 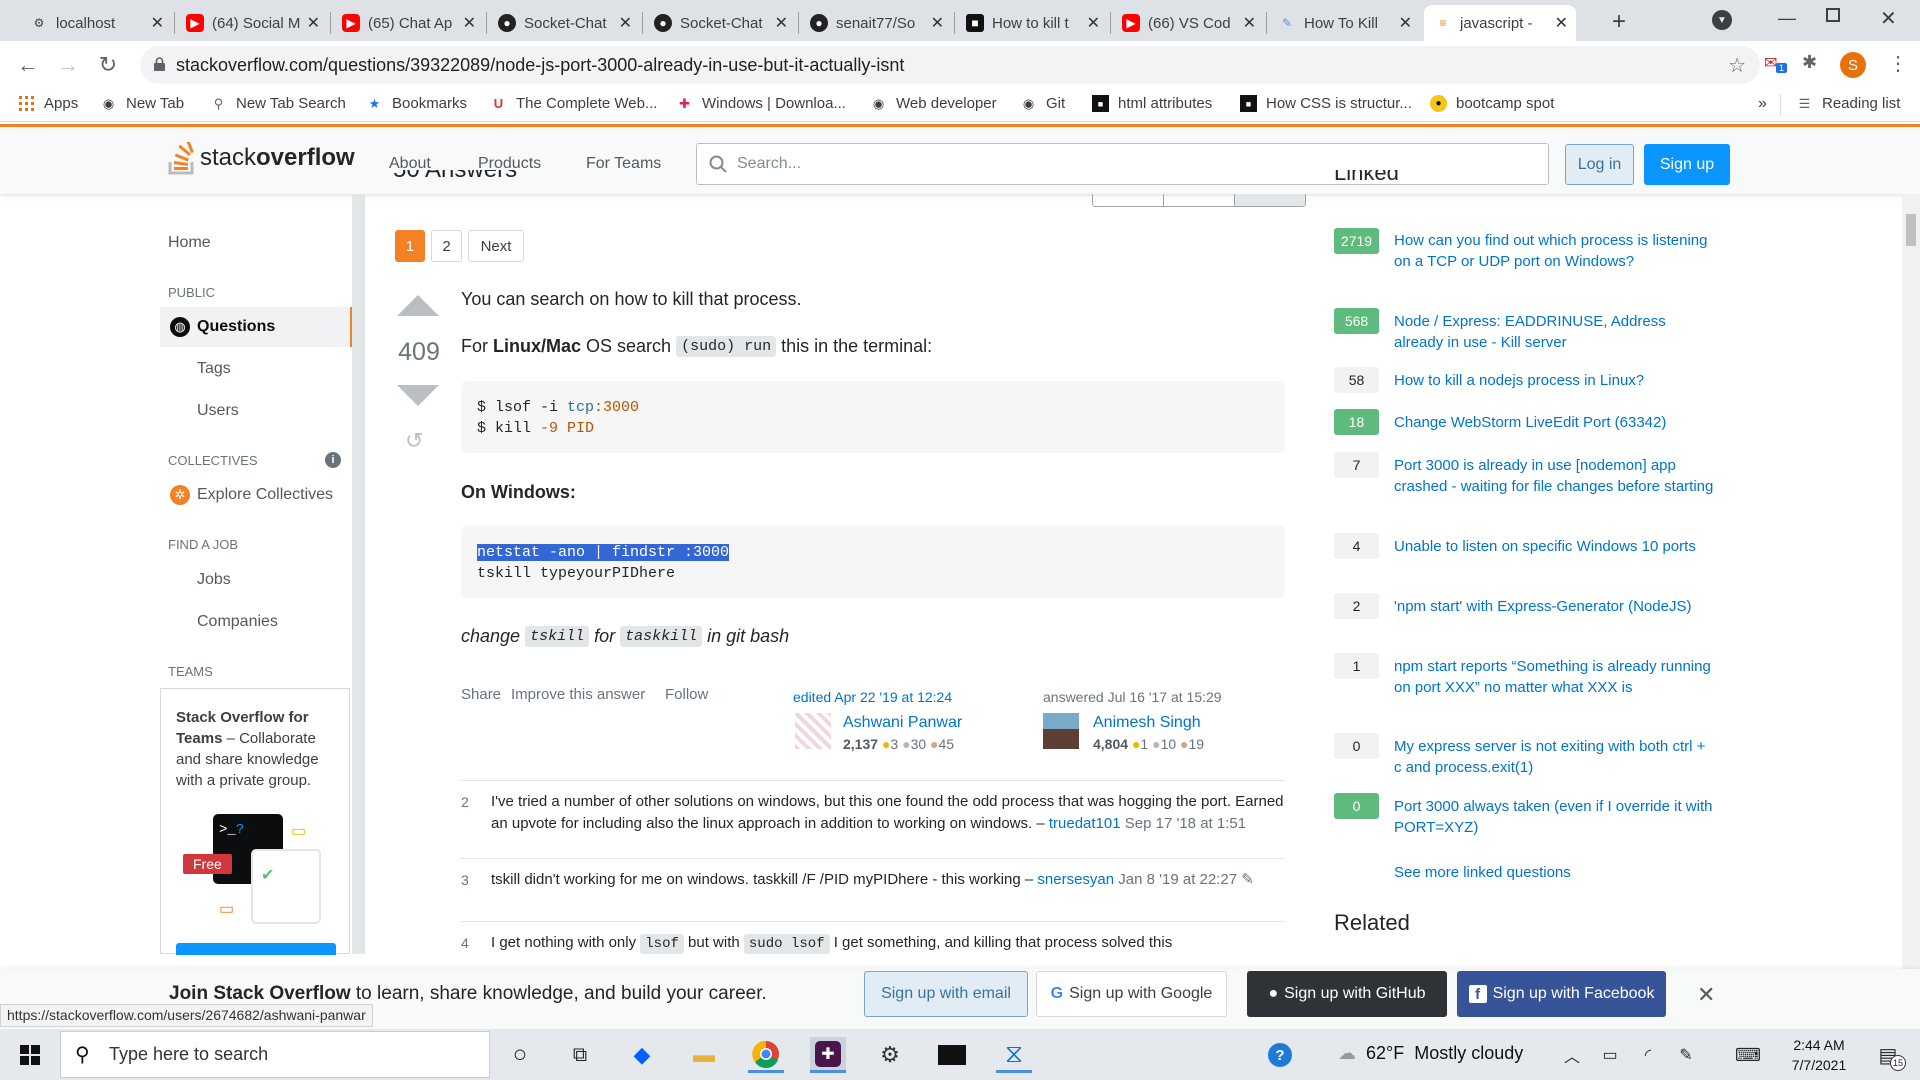 I want to click on reload-icon: ↻, so click(x=108, y=65).